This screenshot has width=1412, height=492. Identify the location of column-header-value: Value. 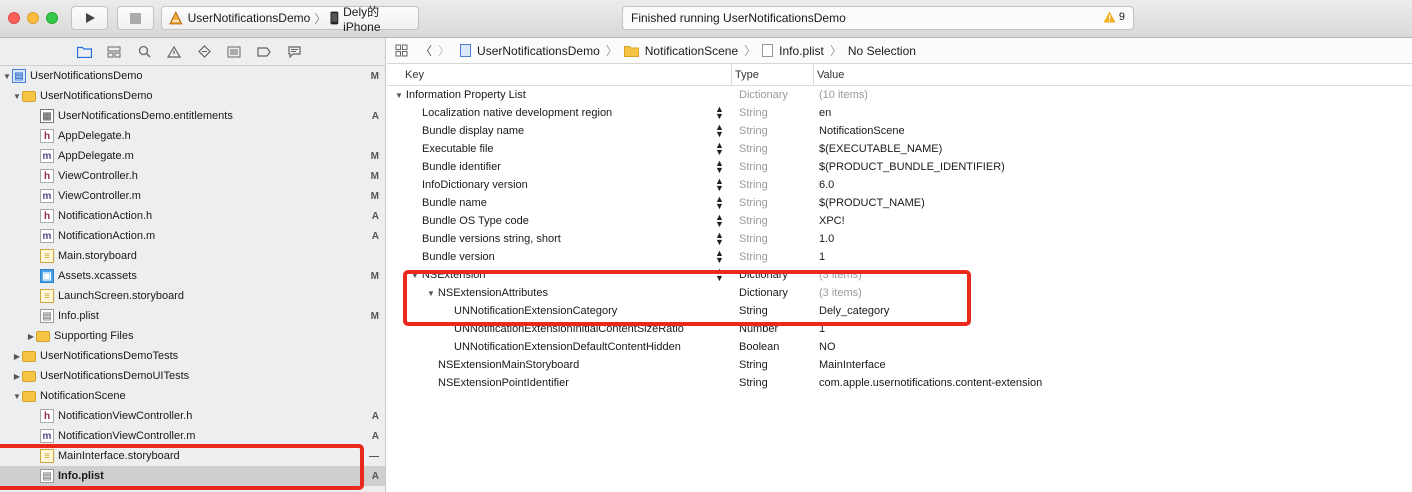
(830, 75).